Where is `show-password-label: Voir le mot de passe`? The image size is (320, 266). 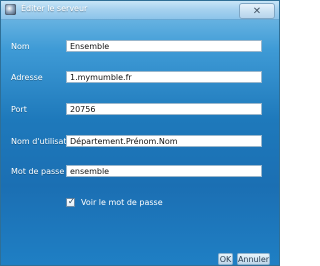 show-password-label: Voir le mot de passe is located at coordinates (122, 202).